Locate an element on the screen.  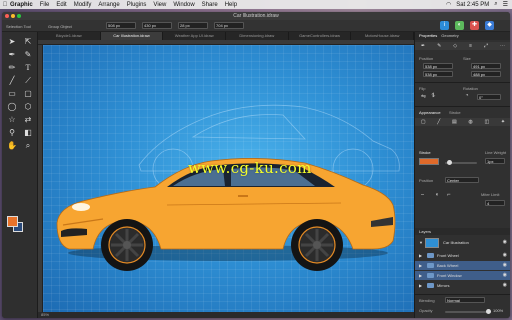
info-icon: i is located at coordinates (444, 25).